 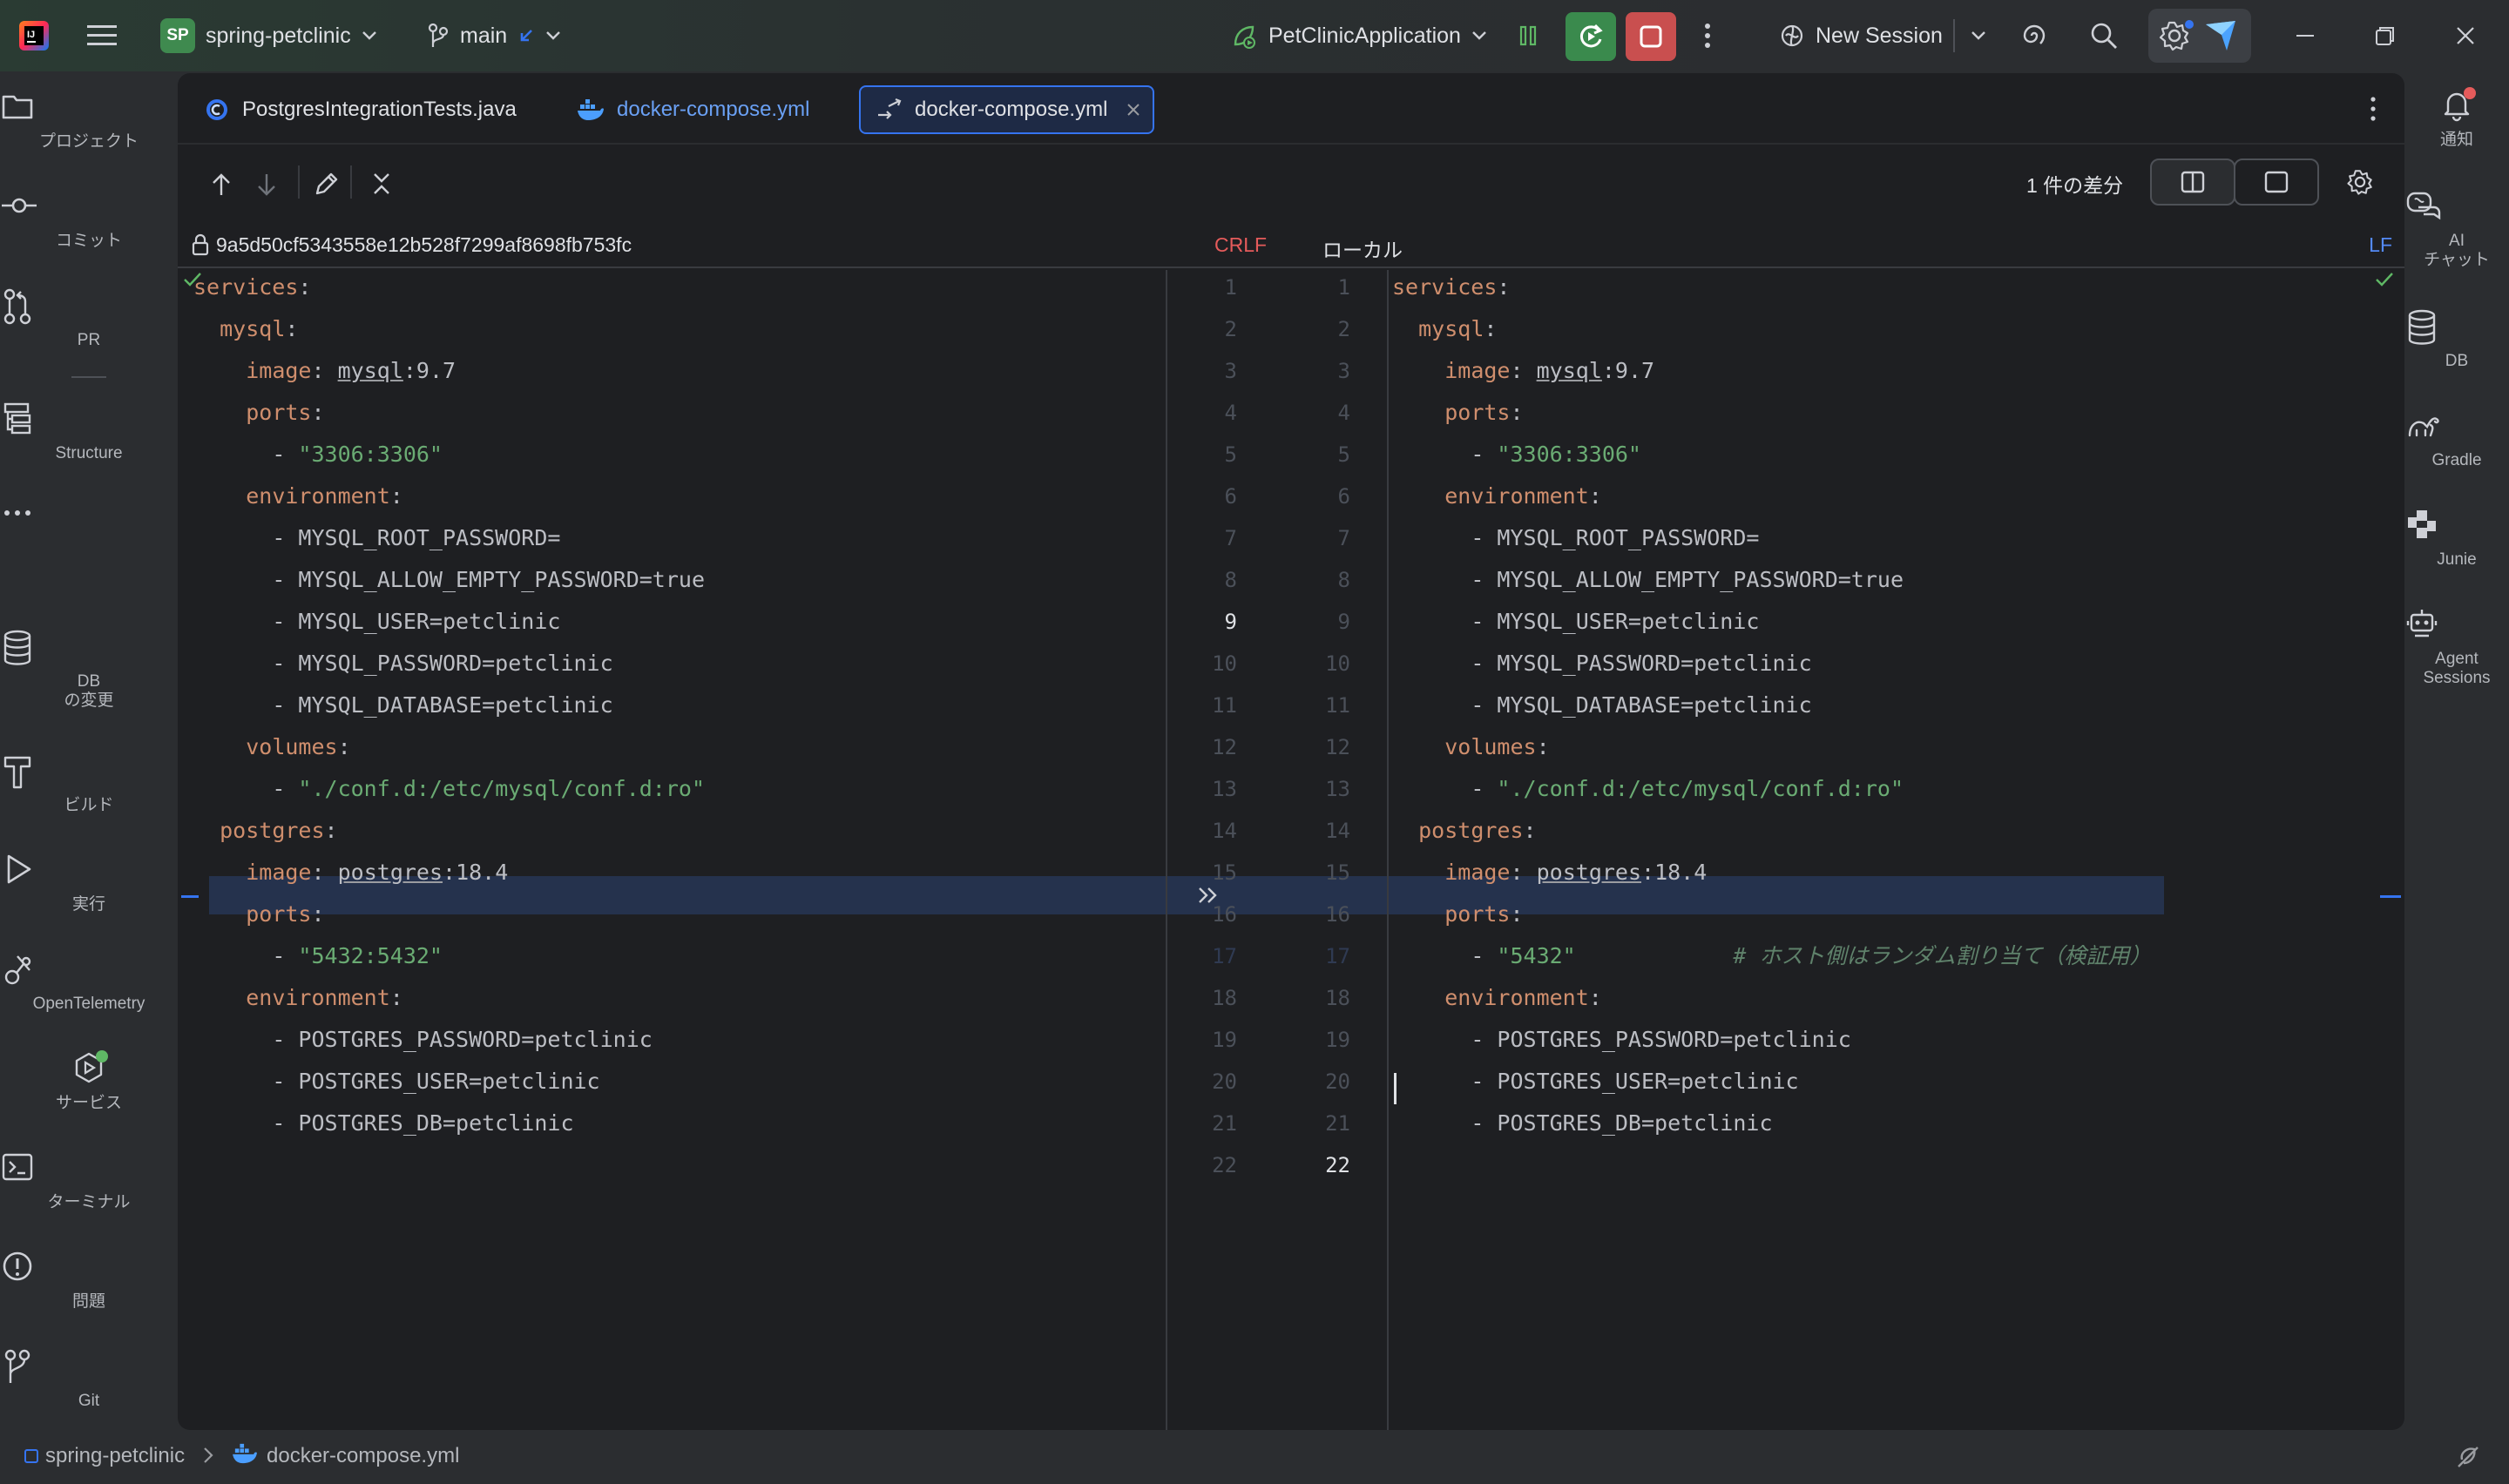 What do you see at coordinates (2465, 35) in the screenshot?
I see `close-window-icon` at bounding box center [2465, 35].